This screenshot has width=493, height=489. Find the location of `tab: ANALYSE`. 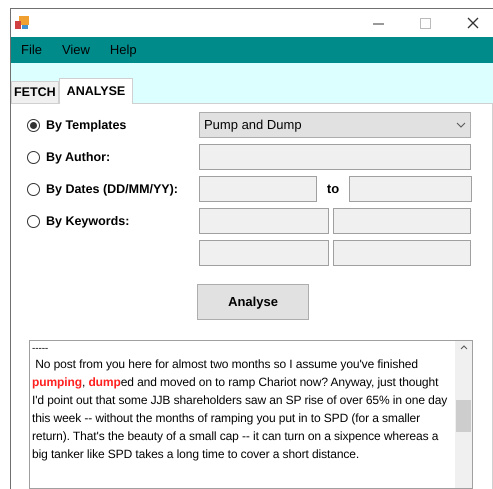

tab: ANALYSE is located at coordinates (96, 91).